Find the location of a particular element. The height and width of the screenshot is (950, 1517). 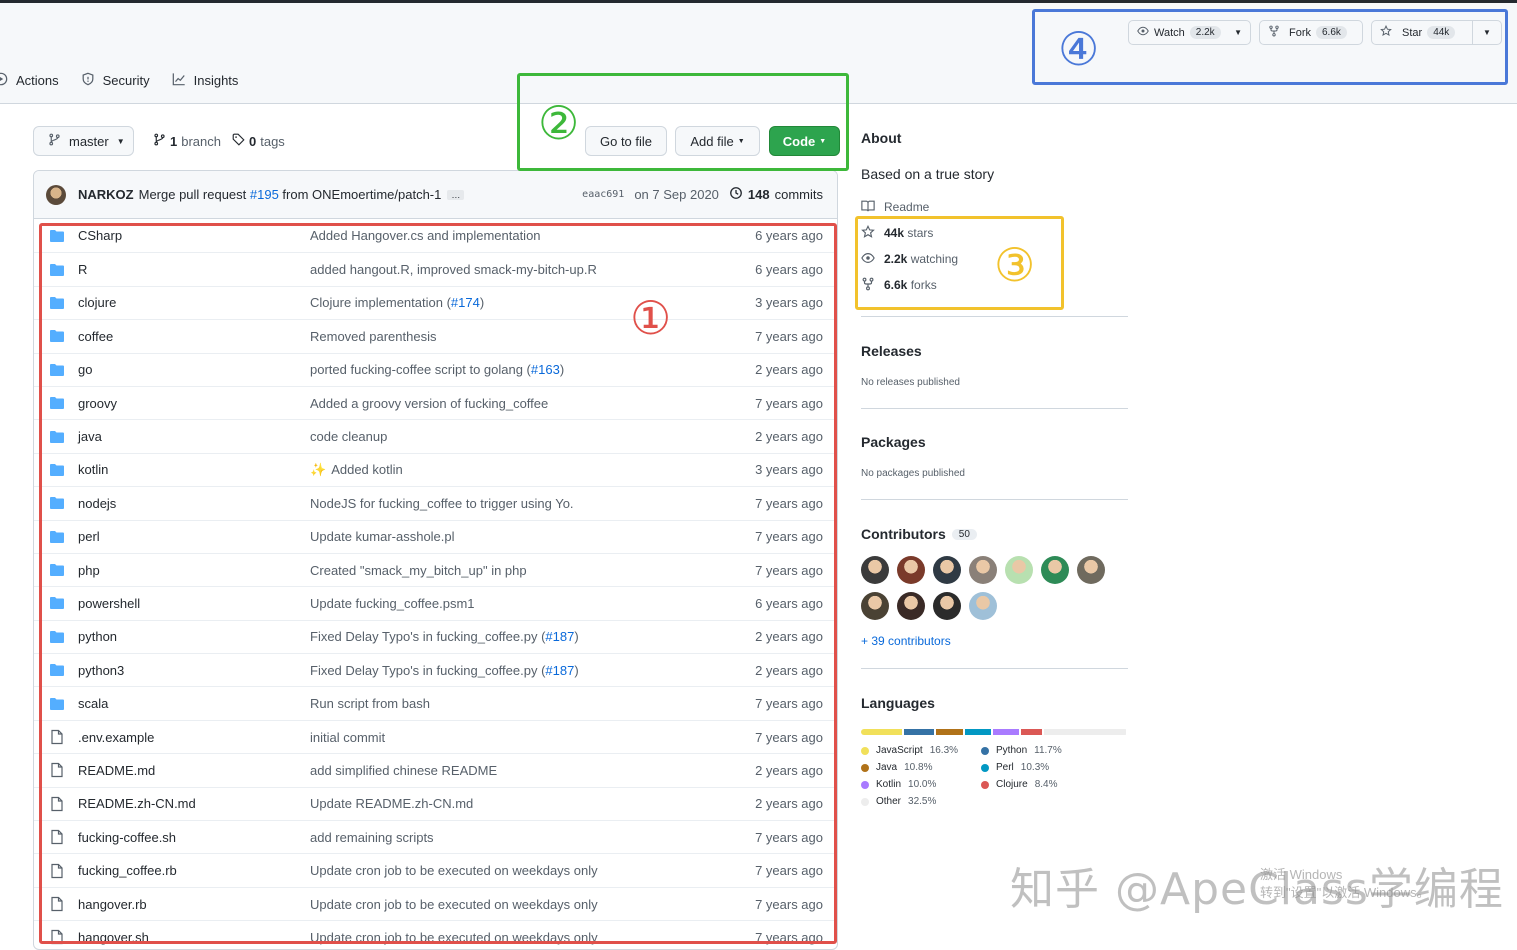

pr-link: #163 is located at coordinates (545, 369).